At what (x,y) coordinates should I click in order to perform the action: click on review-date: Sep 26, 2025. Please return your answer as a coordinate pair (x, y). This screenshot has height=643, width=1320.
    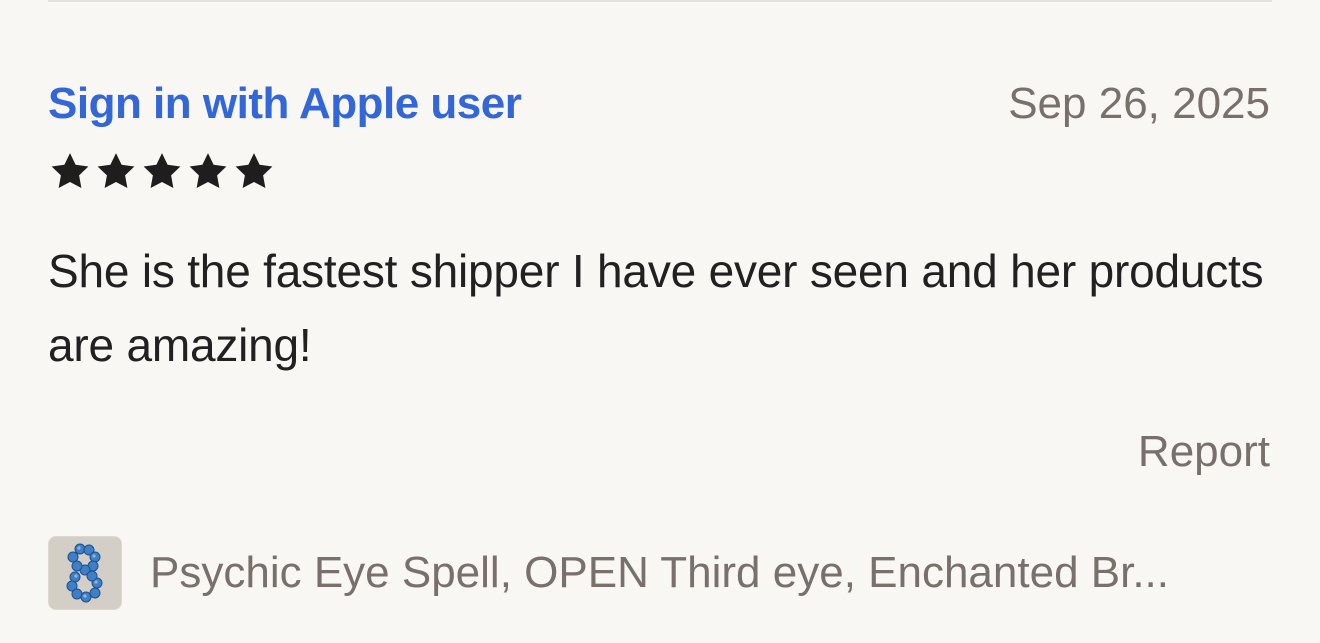
    Looking at the image, I should click on (1139, 103).